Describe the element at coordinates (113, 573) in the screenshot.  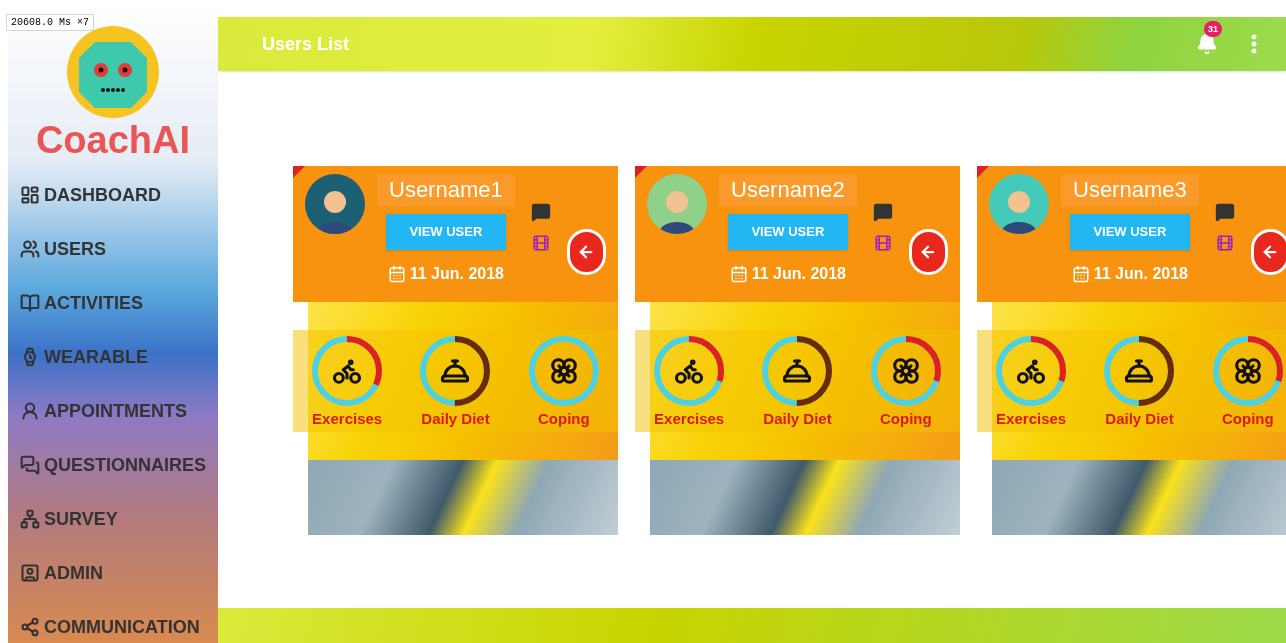
I see `nav-item: ADMIN` at that location.